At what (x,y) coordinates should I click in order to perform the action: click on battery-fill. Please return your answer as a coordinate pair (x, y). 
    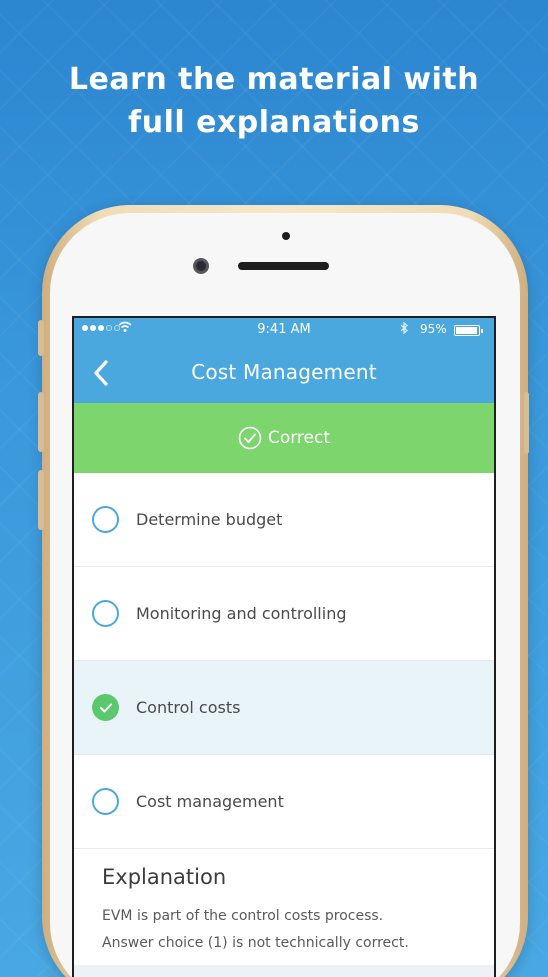
    Looking at the image, I should click on (466, 330).